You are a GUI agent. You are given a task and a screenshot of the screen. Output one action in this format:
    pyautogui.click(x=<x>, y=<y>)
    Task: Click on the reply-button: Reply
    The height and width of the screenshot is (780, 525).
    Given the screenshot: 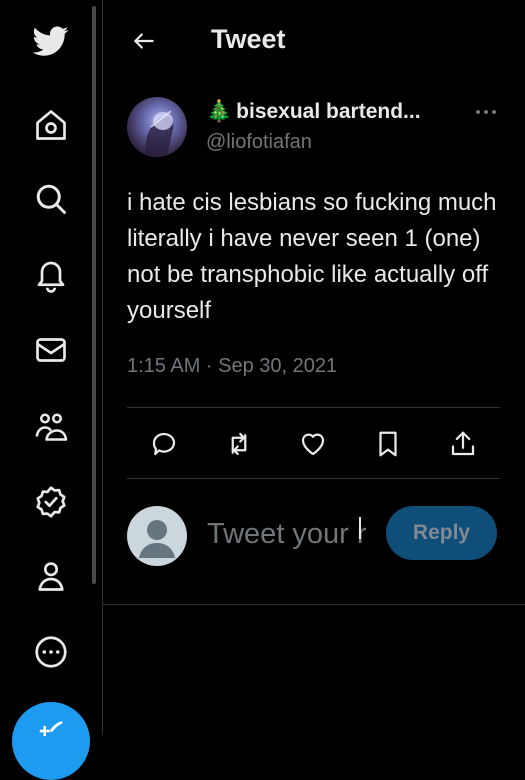 What is the action you would take?
    pyautogui.click(x=441, y=533)
    